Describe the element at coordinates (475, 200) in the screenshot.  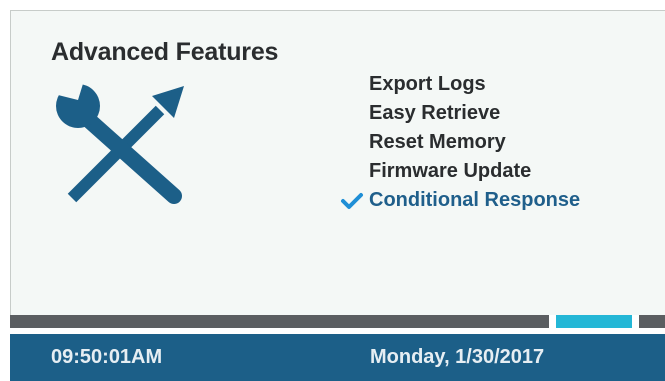
I see `menu-item-label: Conditional Response` at that location.